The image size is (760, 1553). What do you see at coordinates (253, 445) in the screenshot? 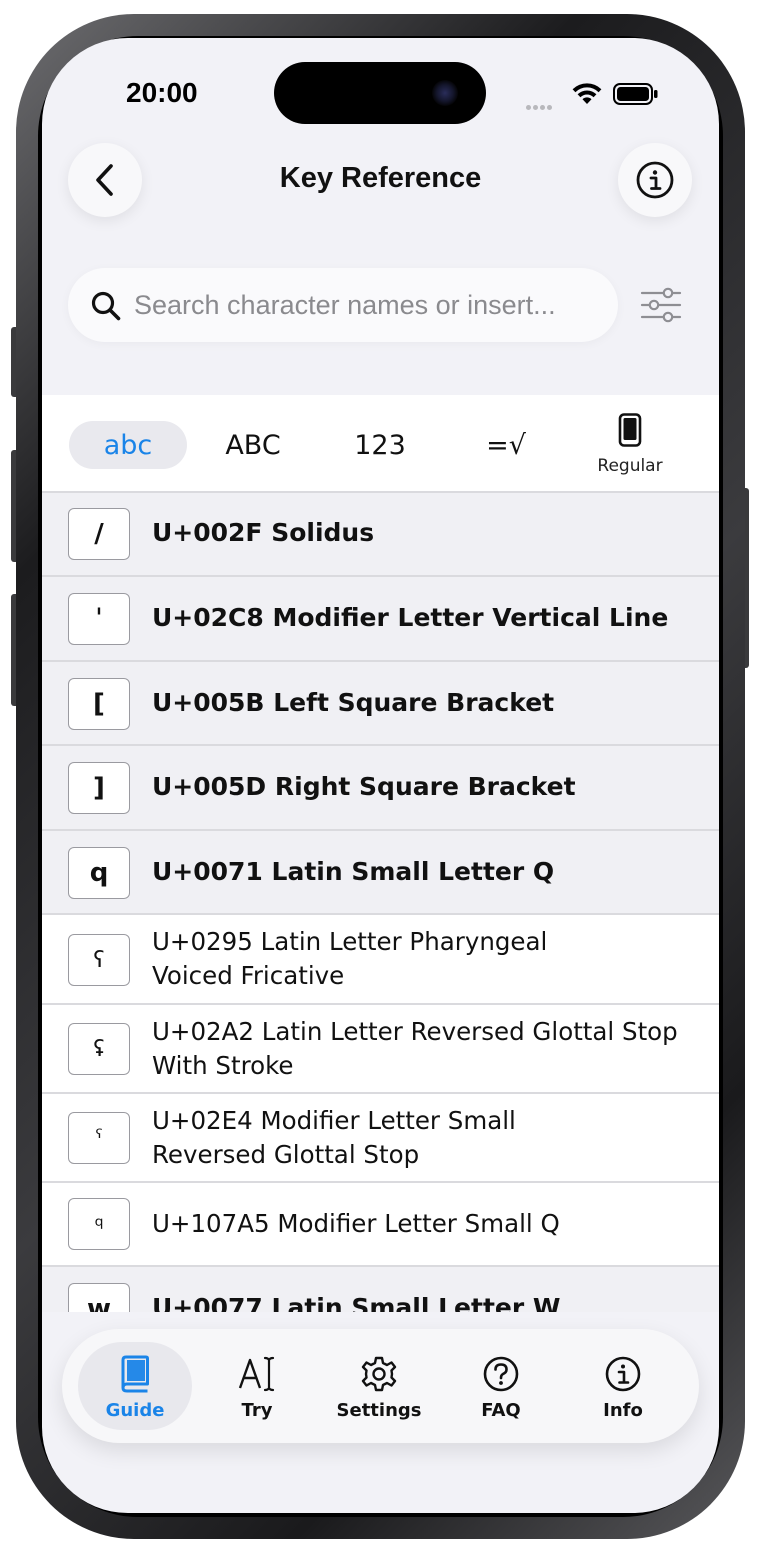
I see `segment-uppercase: ABC` at bounding box center [253, 445].